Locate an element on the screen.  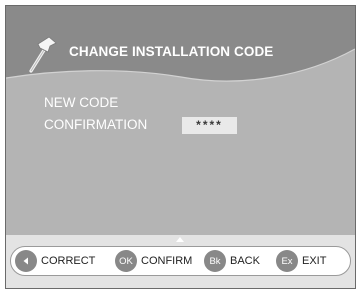
up-arrow-icon is located at coordinates (180, 239).